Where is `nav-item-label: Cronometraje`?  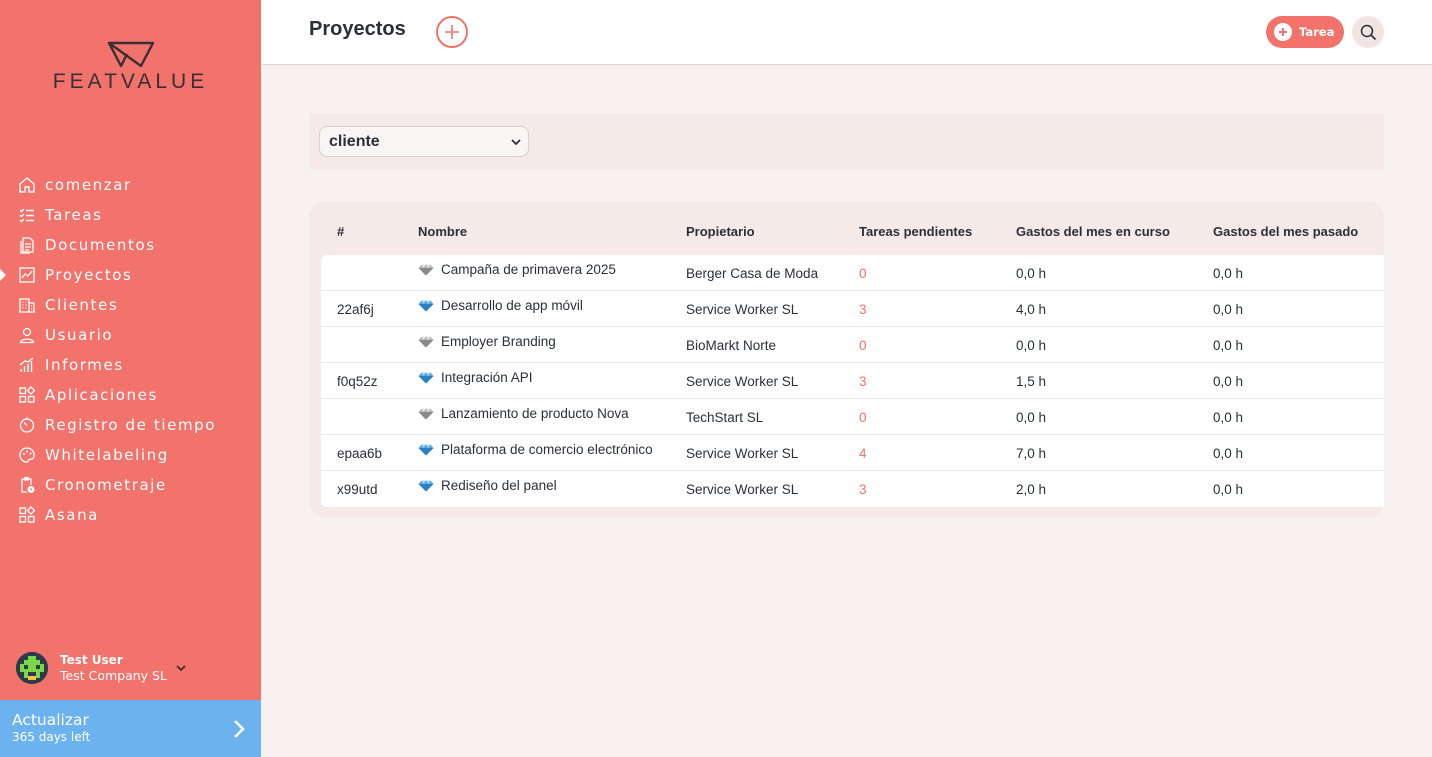
nav-item-label: Cronometraje is located at coordinates (106, 485).